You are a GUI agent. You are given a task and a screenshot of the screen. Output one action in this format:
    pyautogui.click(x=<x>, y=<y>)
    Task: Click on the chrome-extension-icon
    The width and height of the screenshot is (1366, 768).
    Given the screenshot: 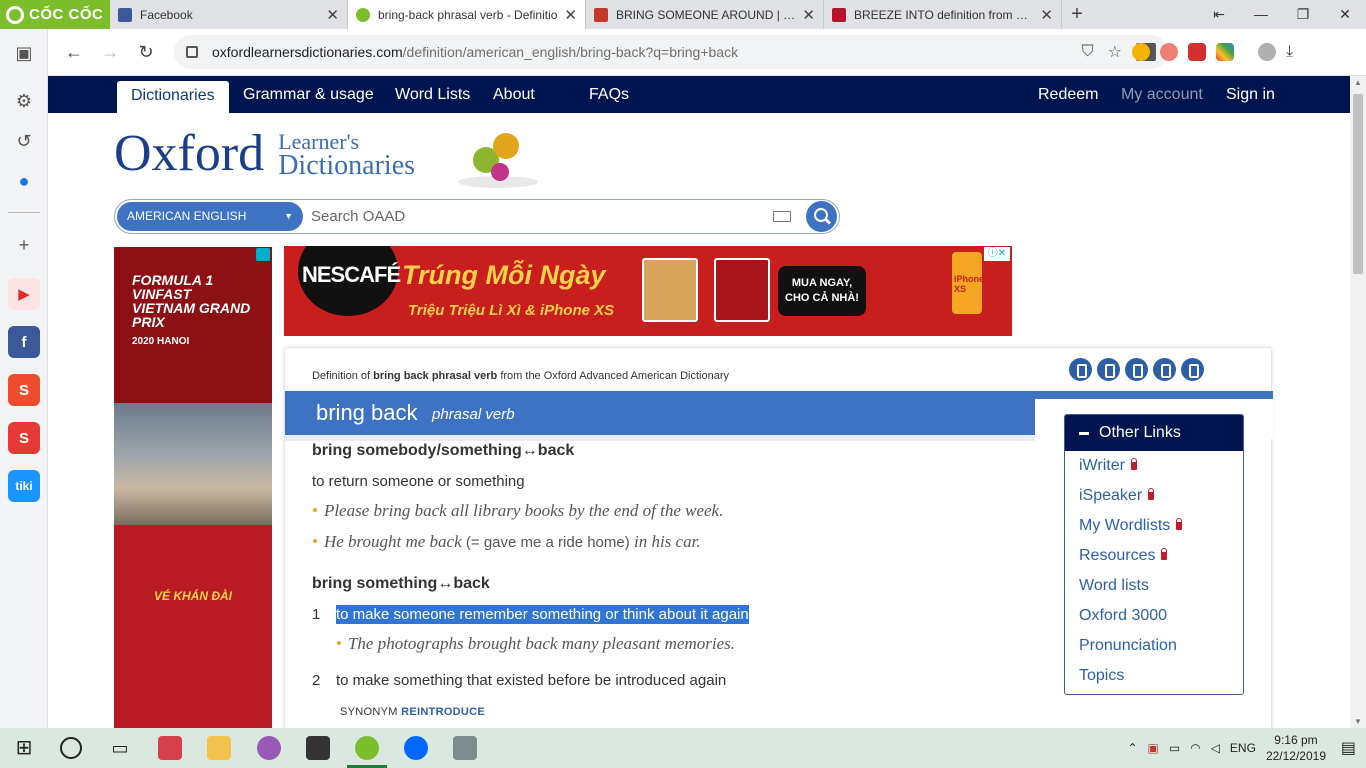 What is the action you would take?
    pyautogui.click(x=1141, y=52)
    